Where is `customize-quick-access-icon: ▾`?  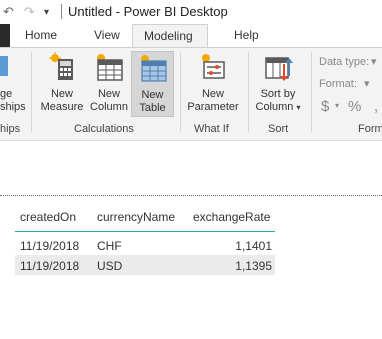
customize-quick-access-icon: ▾ is located at coordinates (46, 12).